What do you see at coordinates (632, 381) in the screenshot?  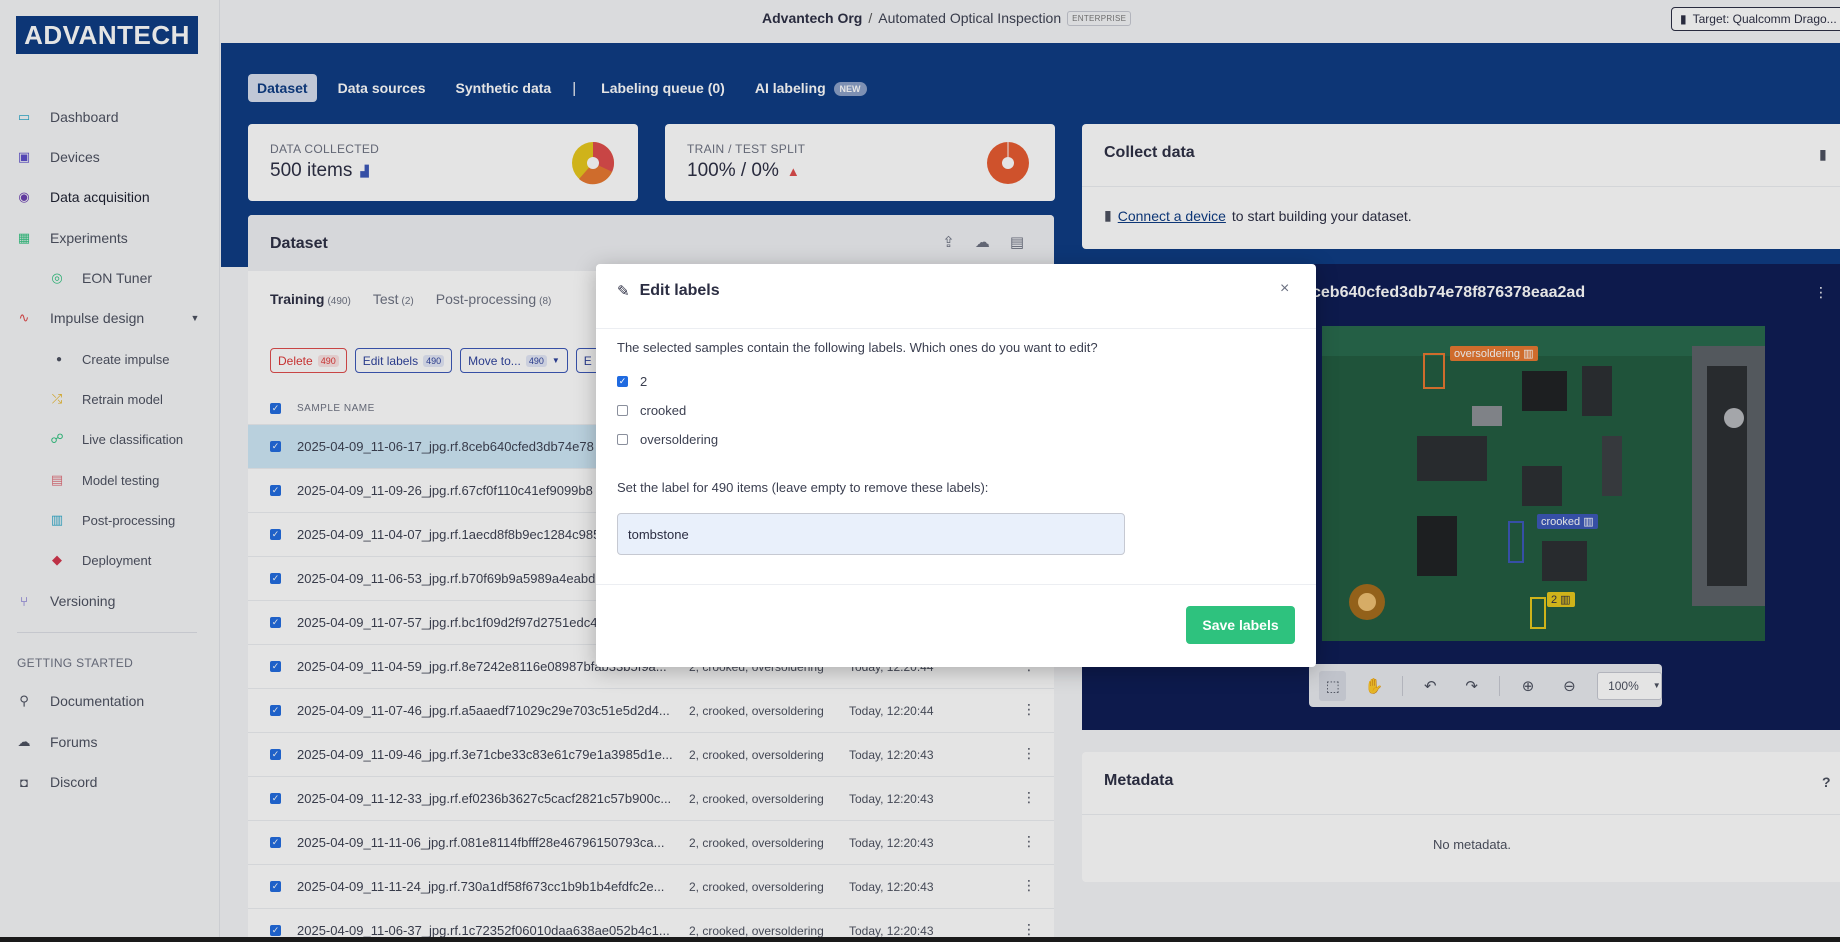 I see `label-option-2: ✓ 2` at bounding box center [632, 381].